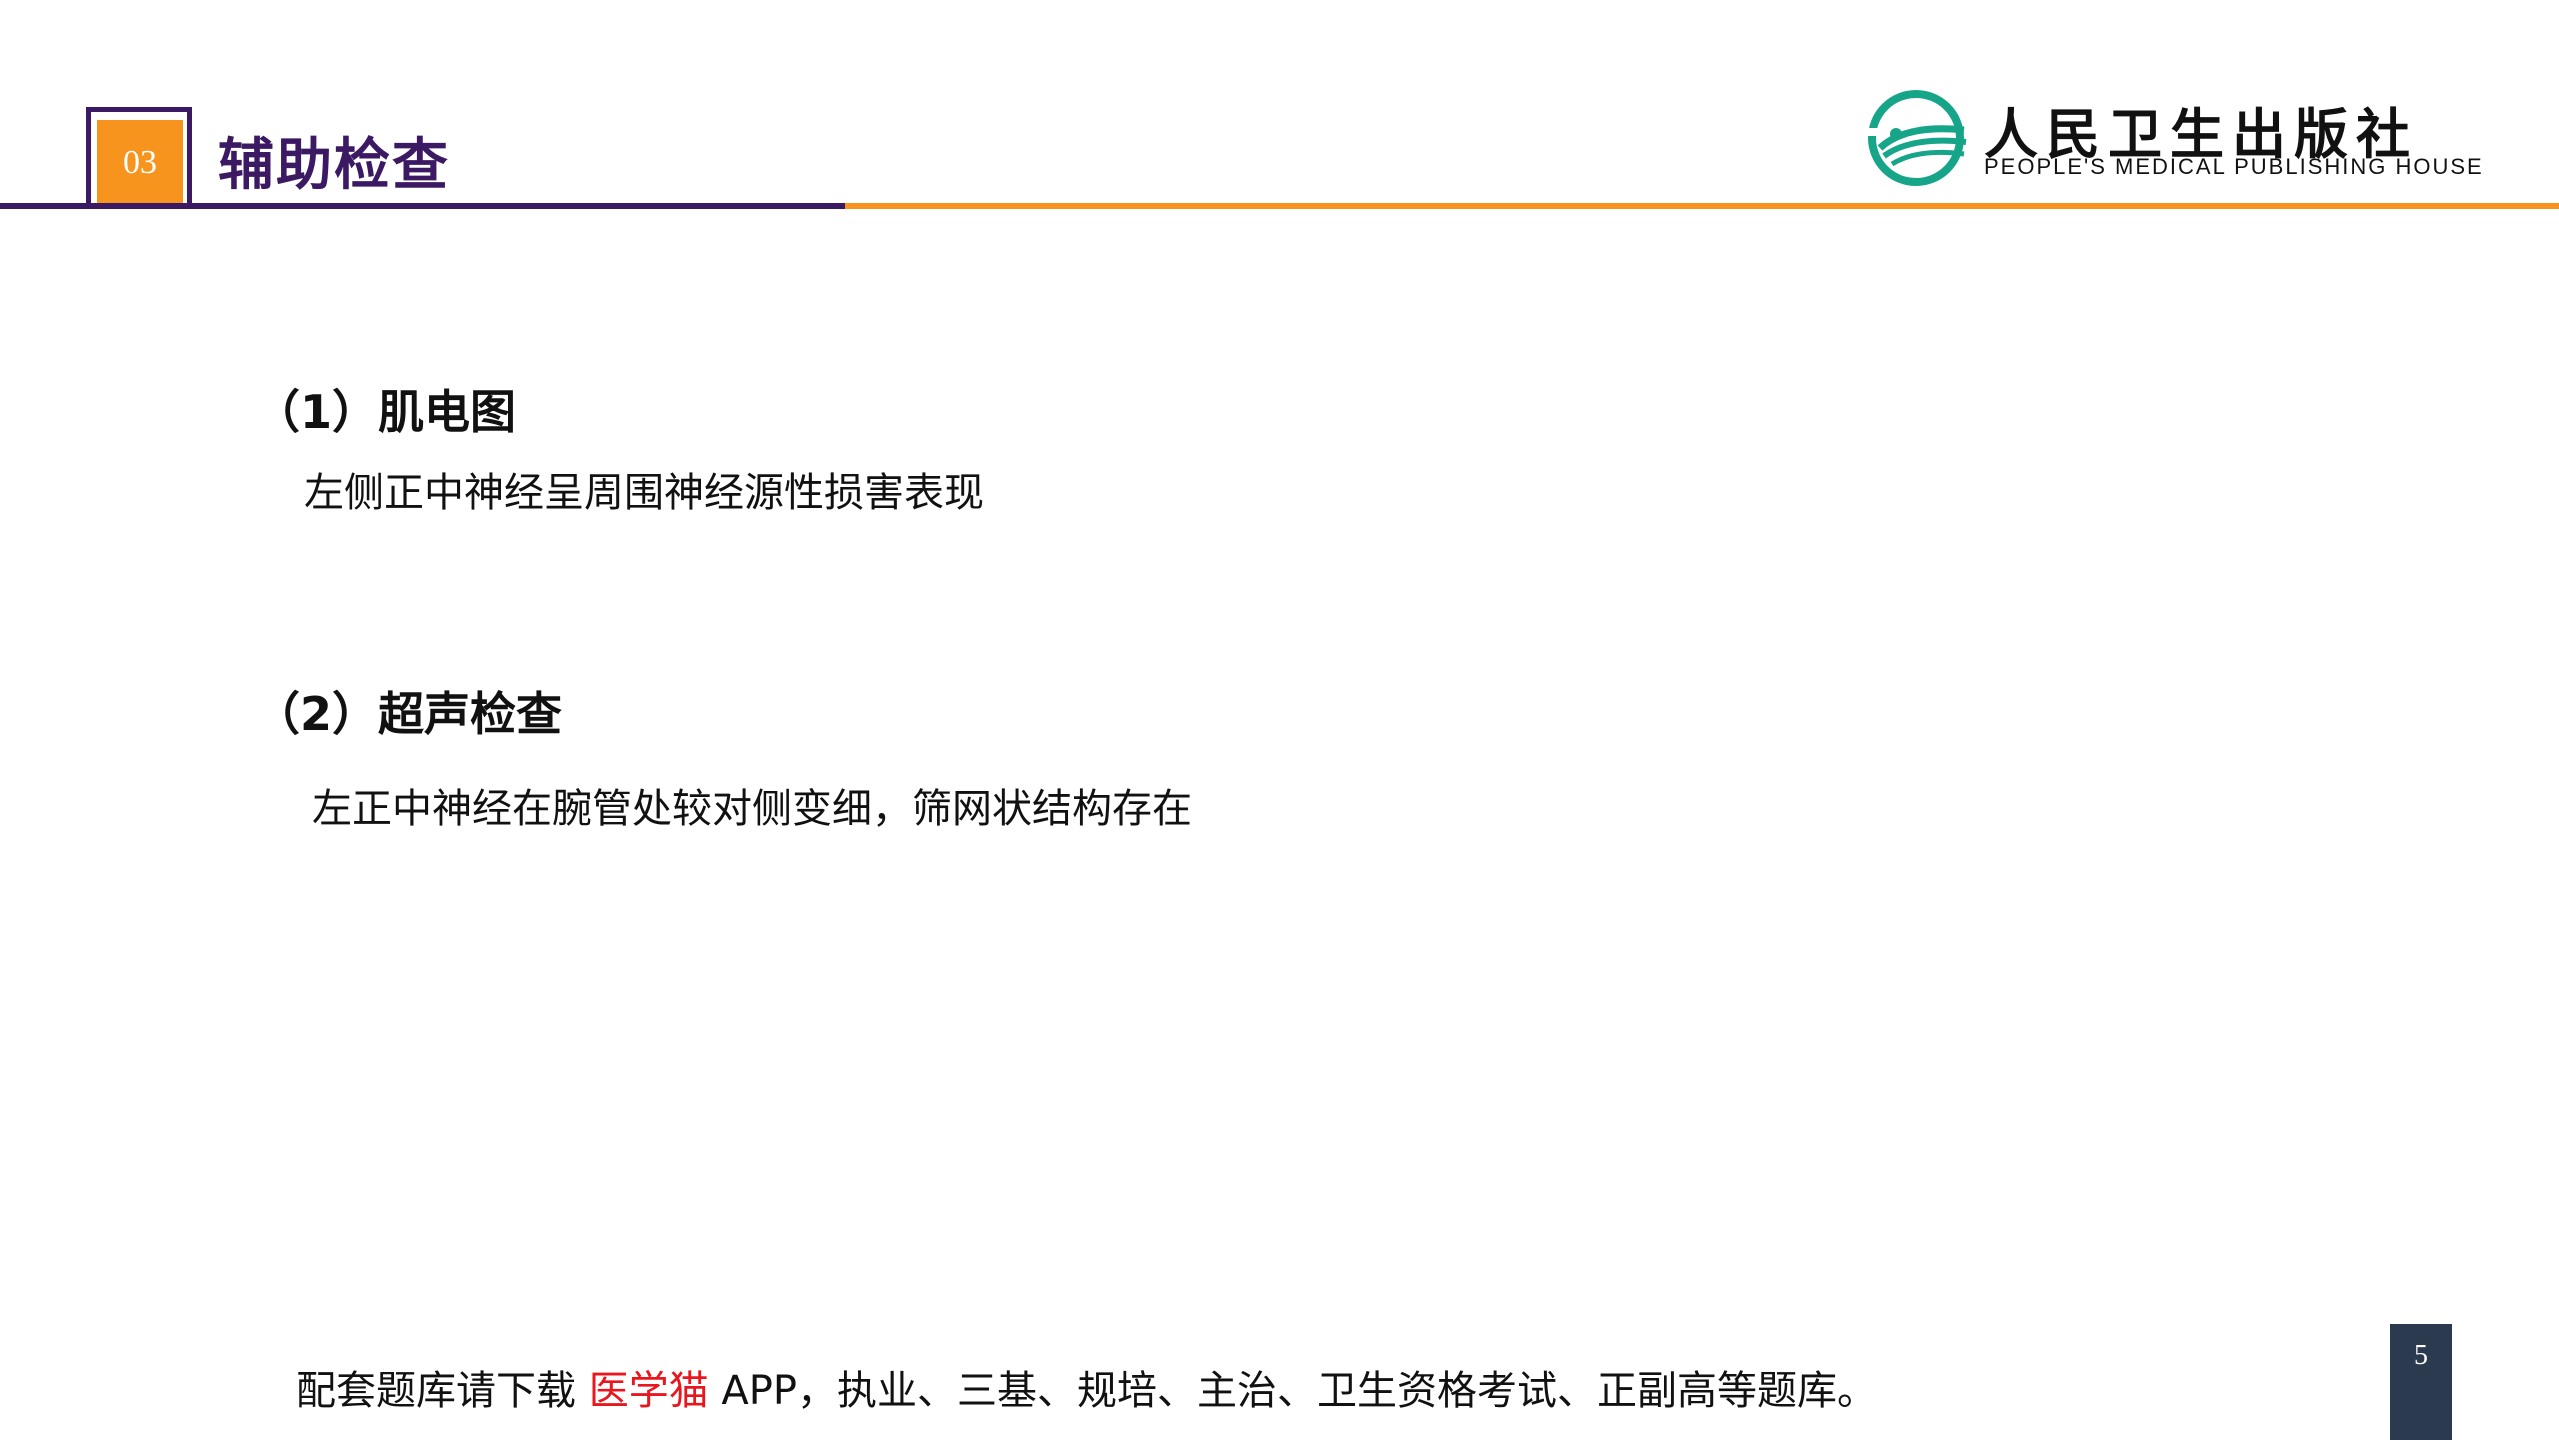  I want to click on section-heading-emg: （1）肌电图, so click(385, 412).